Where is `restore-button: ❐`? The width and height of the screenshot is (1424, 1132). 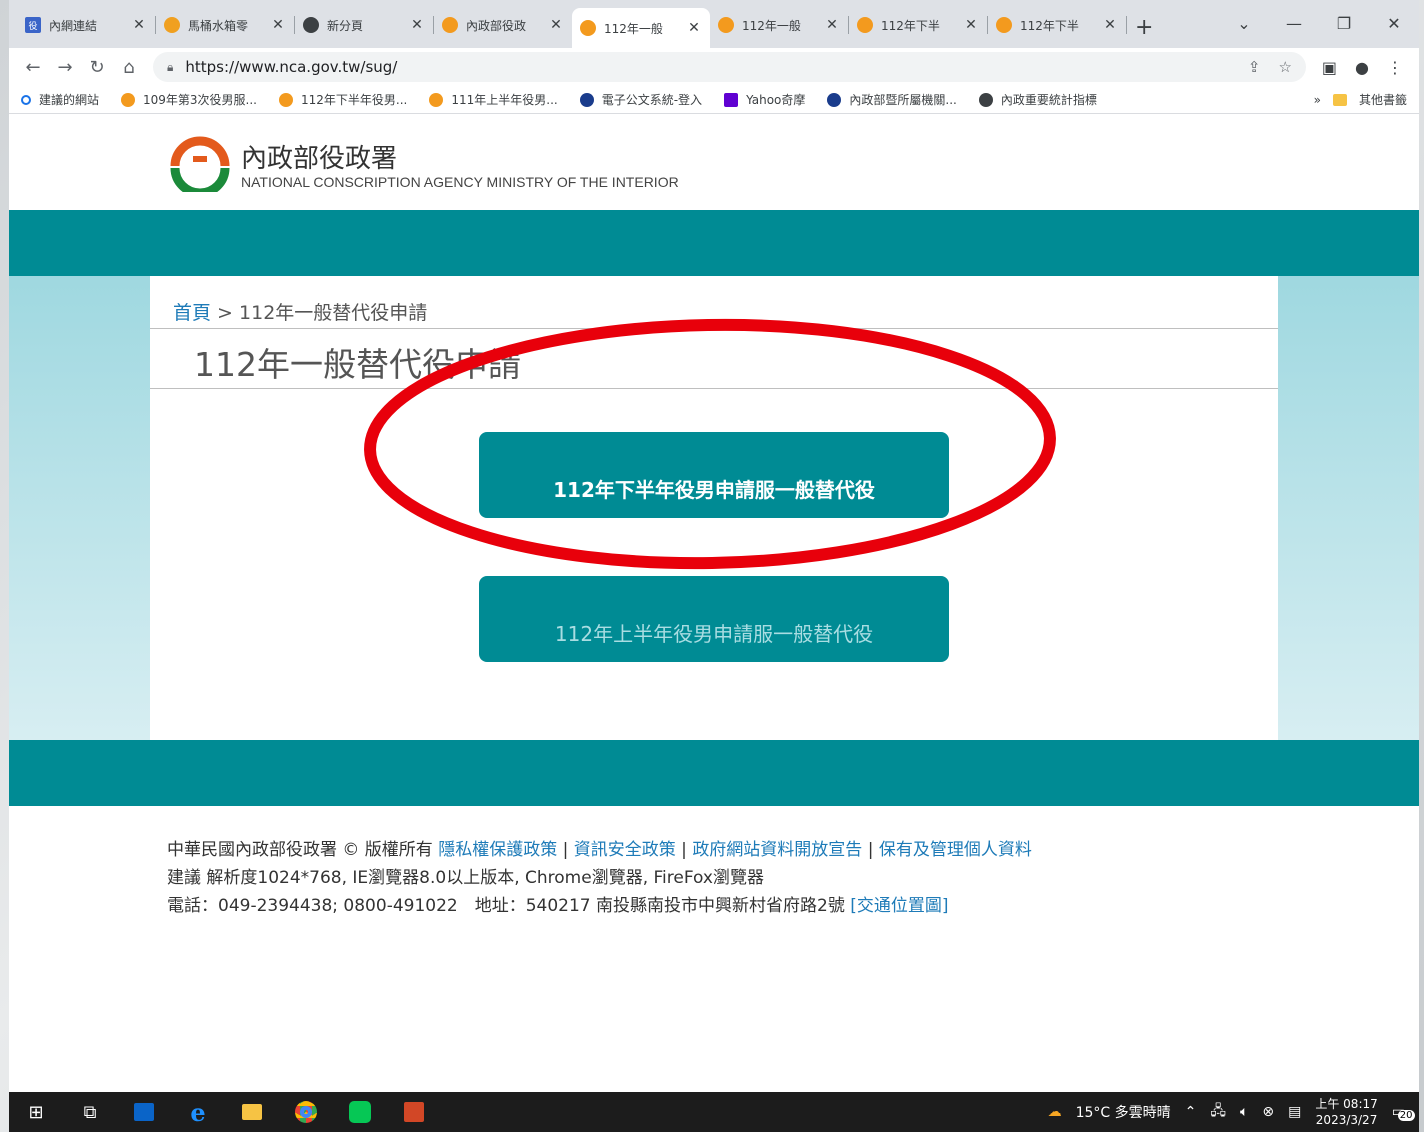
restore-button: ❐ is located at coordinates (1344, 24).